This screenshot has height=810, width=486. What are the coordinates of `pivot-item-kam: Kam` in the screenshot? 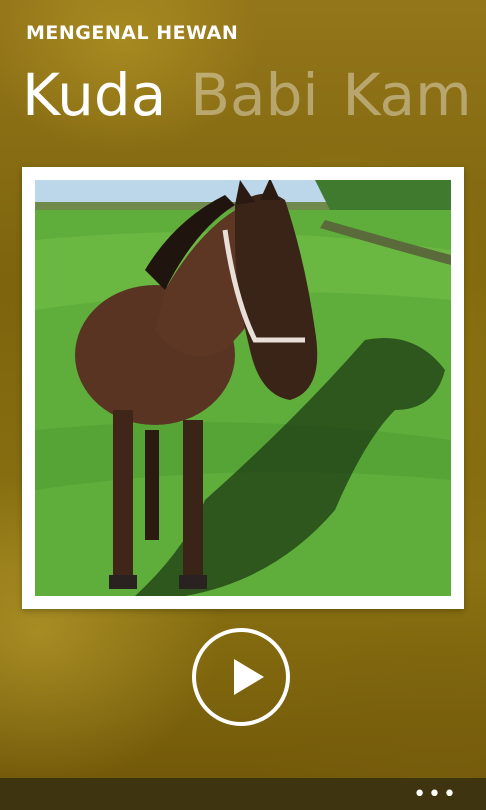 It's located at (407, 95).